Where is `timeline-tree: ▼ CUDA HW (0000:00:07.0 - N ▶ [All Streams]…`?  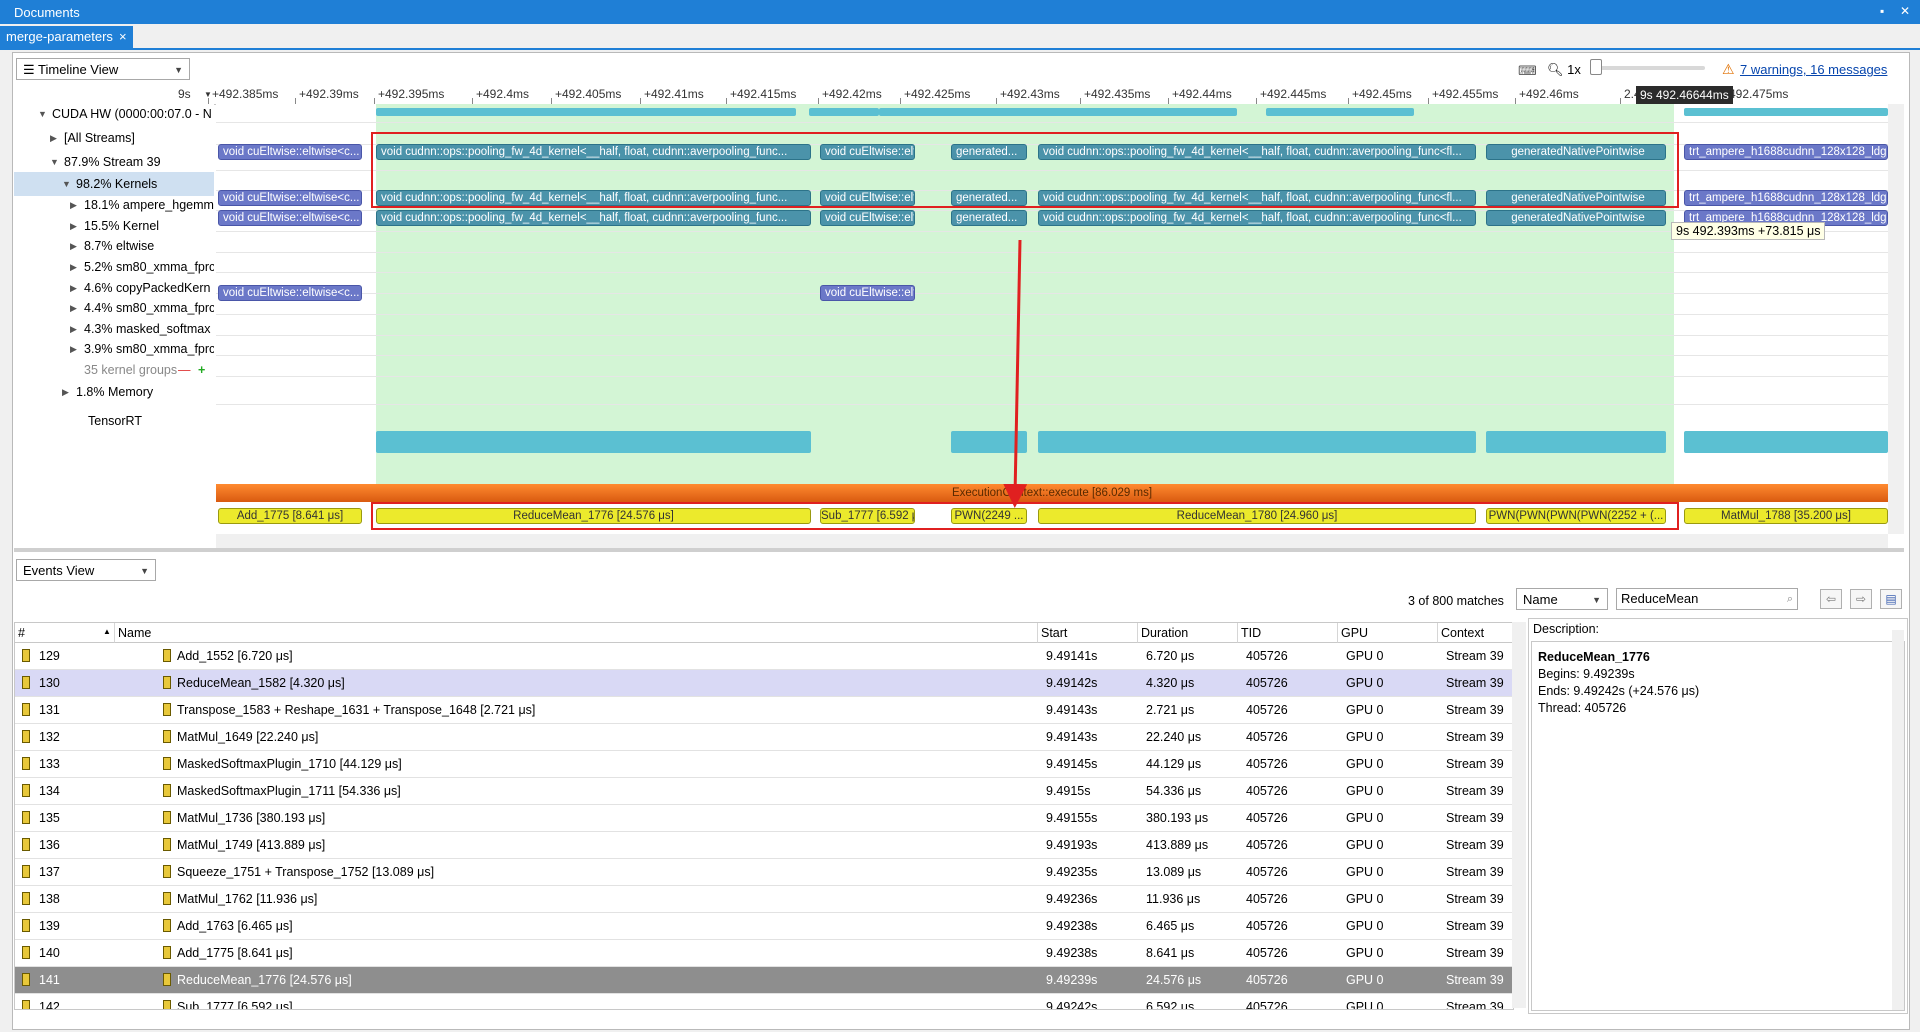
timeline-tree: ▼ CUDA HW (0000:00:07.0 - N ▶ [All Streams]… is located at coordinates (114, 319).